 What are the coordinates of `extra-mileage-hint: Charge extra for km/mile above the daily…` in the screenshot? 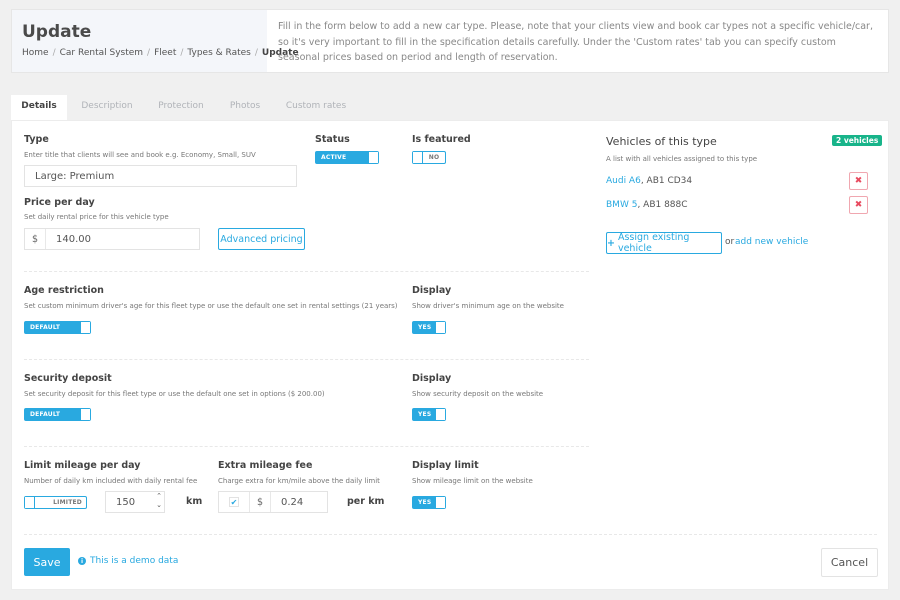 It's located at (299, 481).